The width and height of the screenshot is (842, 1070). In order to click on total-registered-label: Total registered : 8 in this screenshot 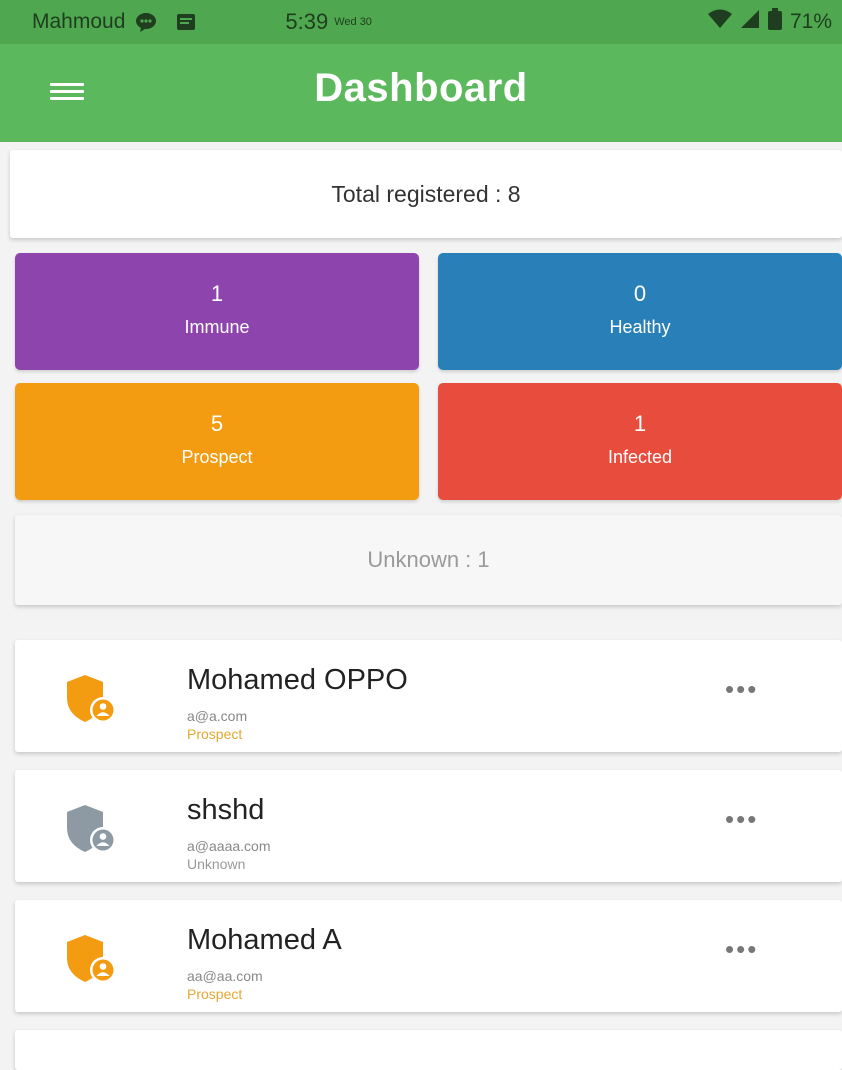, I will do `click(426, 194)`.